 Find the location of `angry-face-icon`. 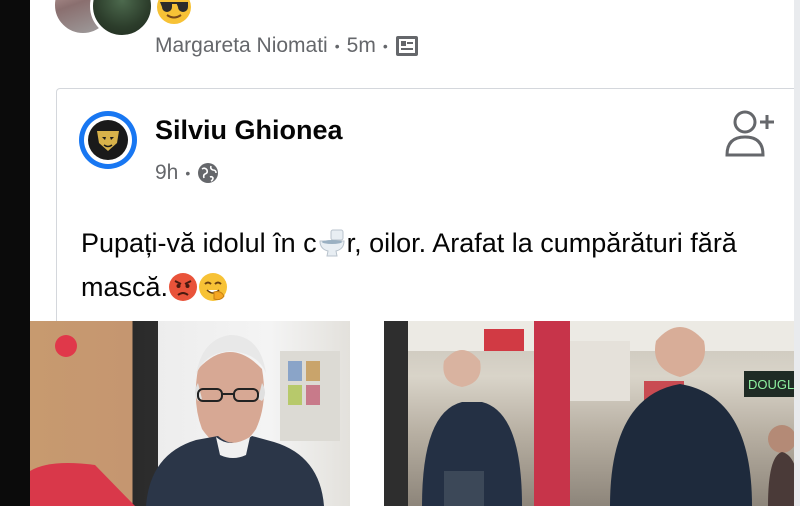

angry-face-icon is located at coordinates (183, 287).